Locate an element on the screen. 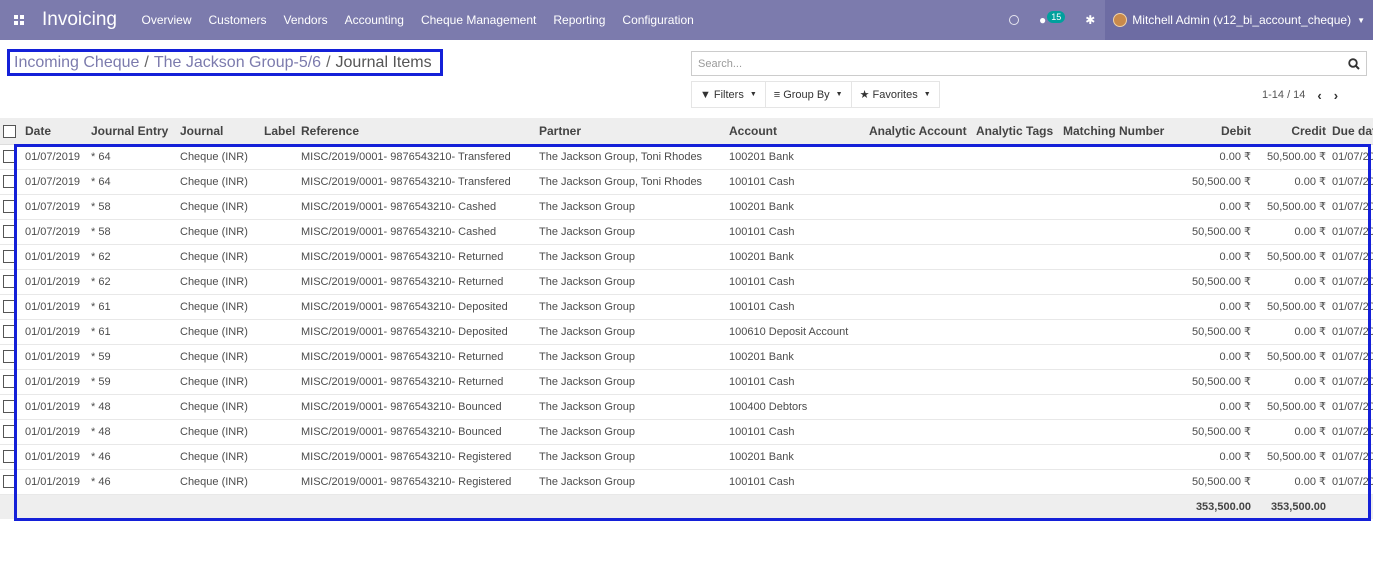  filters-button: ▼ Filters ▼ is located at coordinates (729, 94).